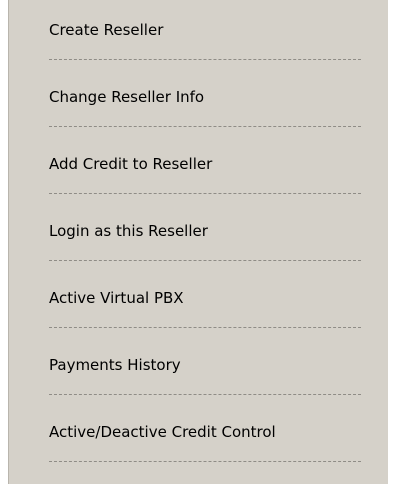 This screenshot has width=396, height=484. I want to click on menu-item-create-reseller: Create Reseller, so click(209, 33).